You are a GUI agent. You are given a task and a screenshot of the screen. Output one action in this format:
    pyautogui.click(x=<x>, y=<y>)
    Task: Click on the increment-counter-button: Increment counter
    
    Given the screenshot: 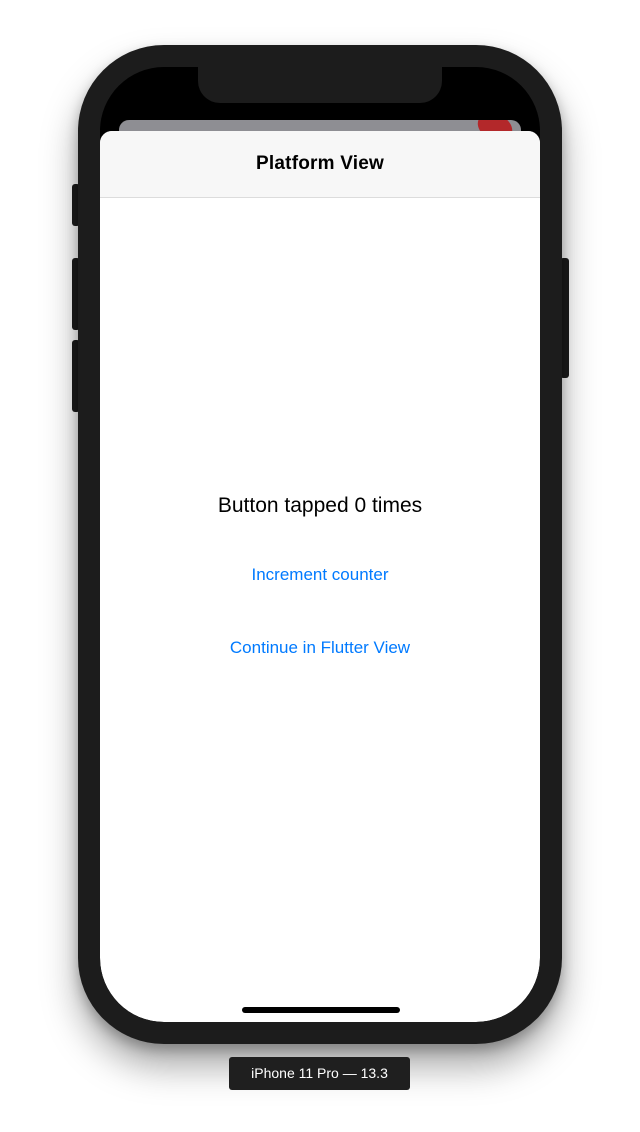 What is the action you would take?
    pyautogui.click(x=320, y=575)
    